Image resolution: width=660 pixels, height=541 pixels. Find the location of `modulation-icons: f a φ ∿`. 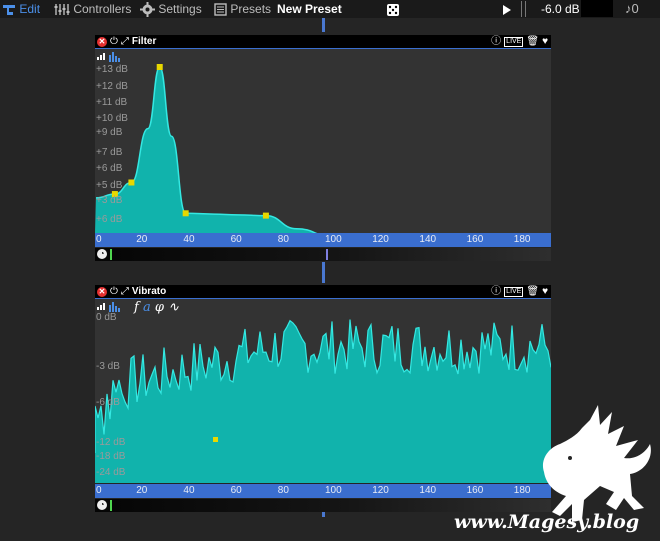

modulation-icons: f a φ ∿ is located at coordinates (156, 307).